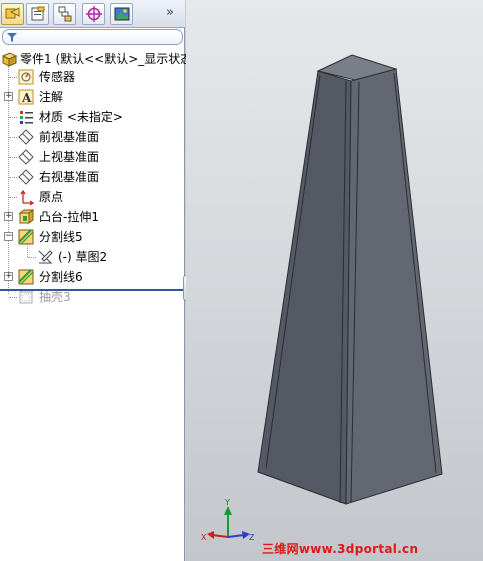  I want to click on tree-item-front-plane: 前视基准面, so click(92, 137).